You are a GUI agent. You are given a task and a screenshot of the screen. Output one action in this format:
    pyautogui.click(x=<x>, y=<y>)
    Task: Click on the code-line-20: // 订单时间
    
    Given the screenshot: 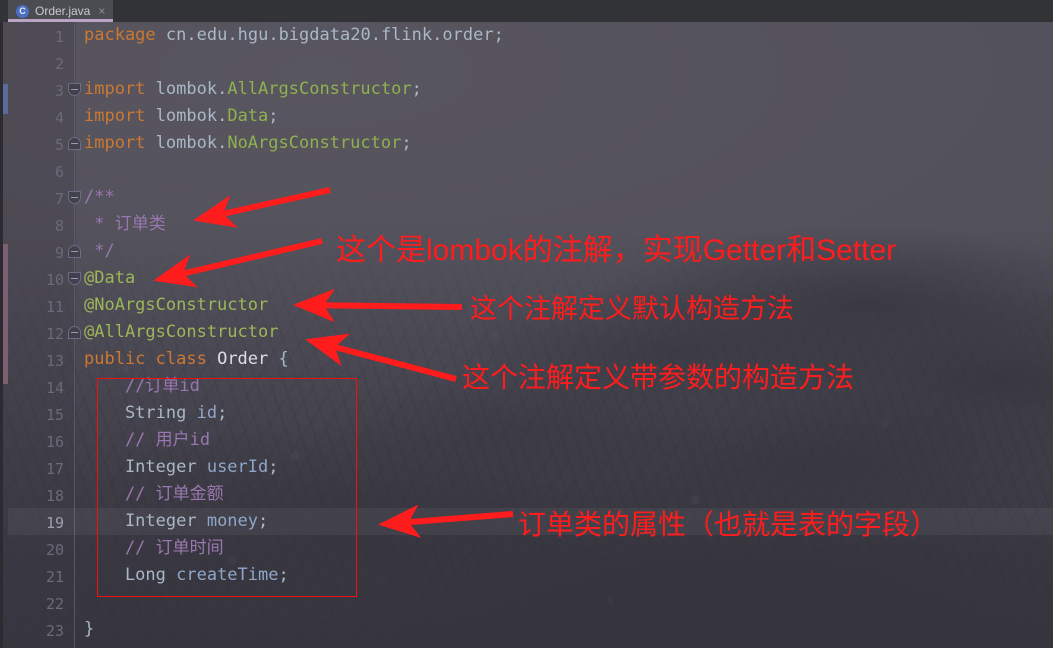 What is the action you would take?
    pyautogui.click(x=154, y=548)
    